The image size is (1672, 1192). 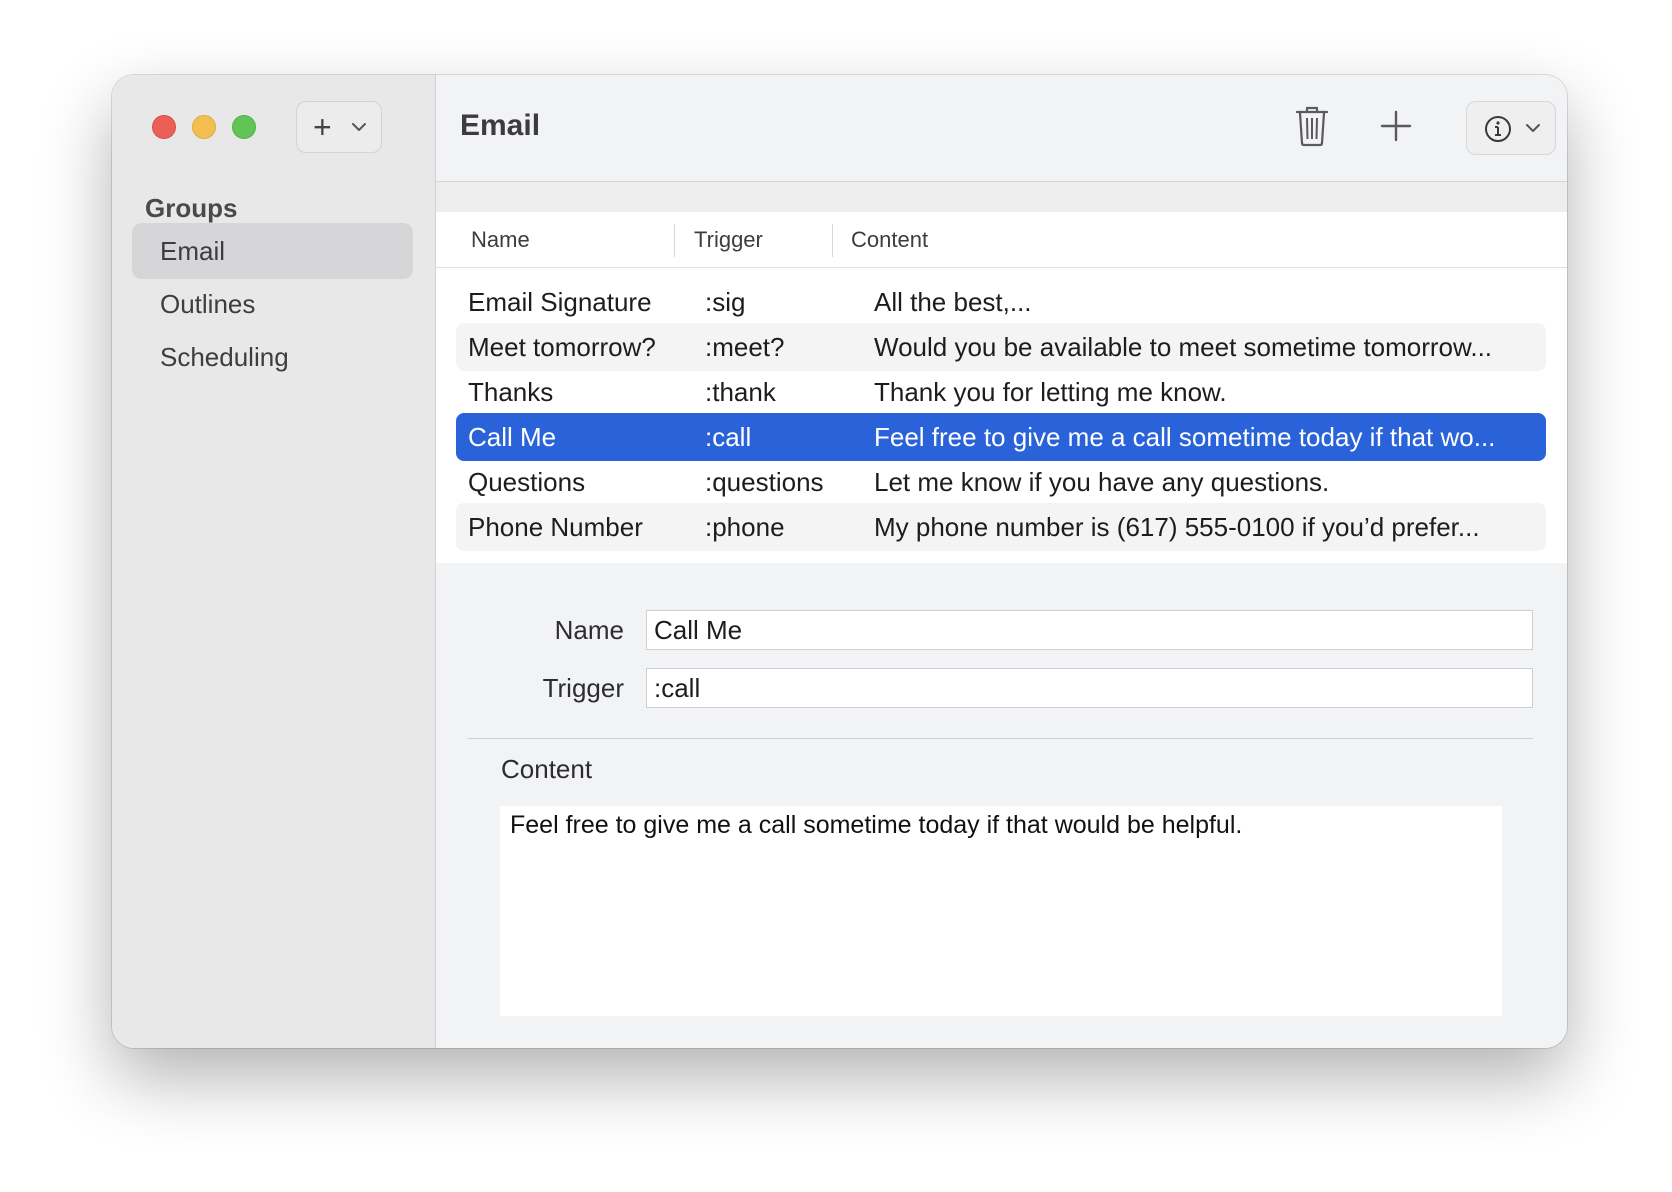 I want to click on cell-content: Let me know if you have any questions., so click(x=1102, y=482).